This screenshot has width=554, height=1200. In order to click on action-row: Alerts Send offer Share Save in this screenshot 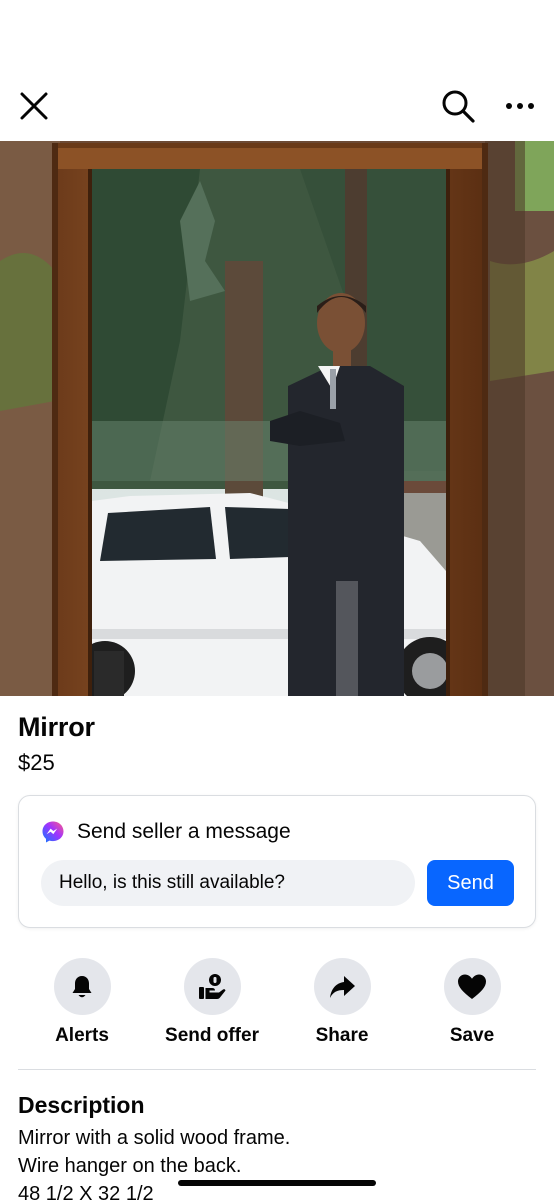, I will do `click(277, 1004)`.